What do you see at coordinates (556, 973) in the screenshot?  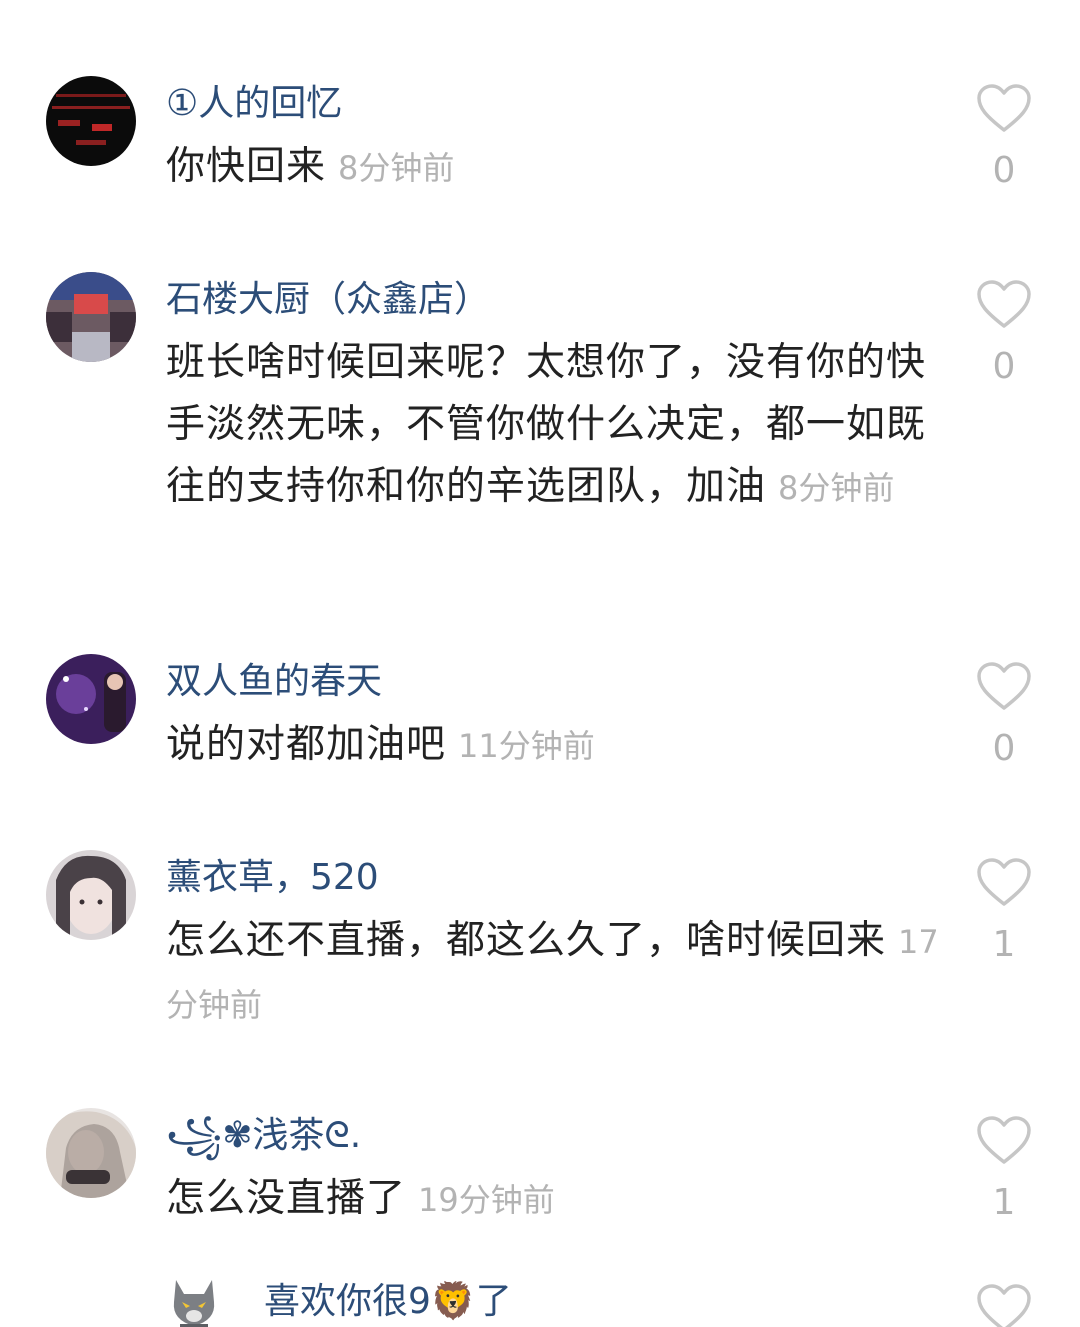 I see `comment-body: 怎么还不直播，都这么久了，啥时候回来 17分钟前` at bounding box center [556, 973].